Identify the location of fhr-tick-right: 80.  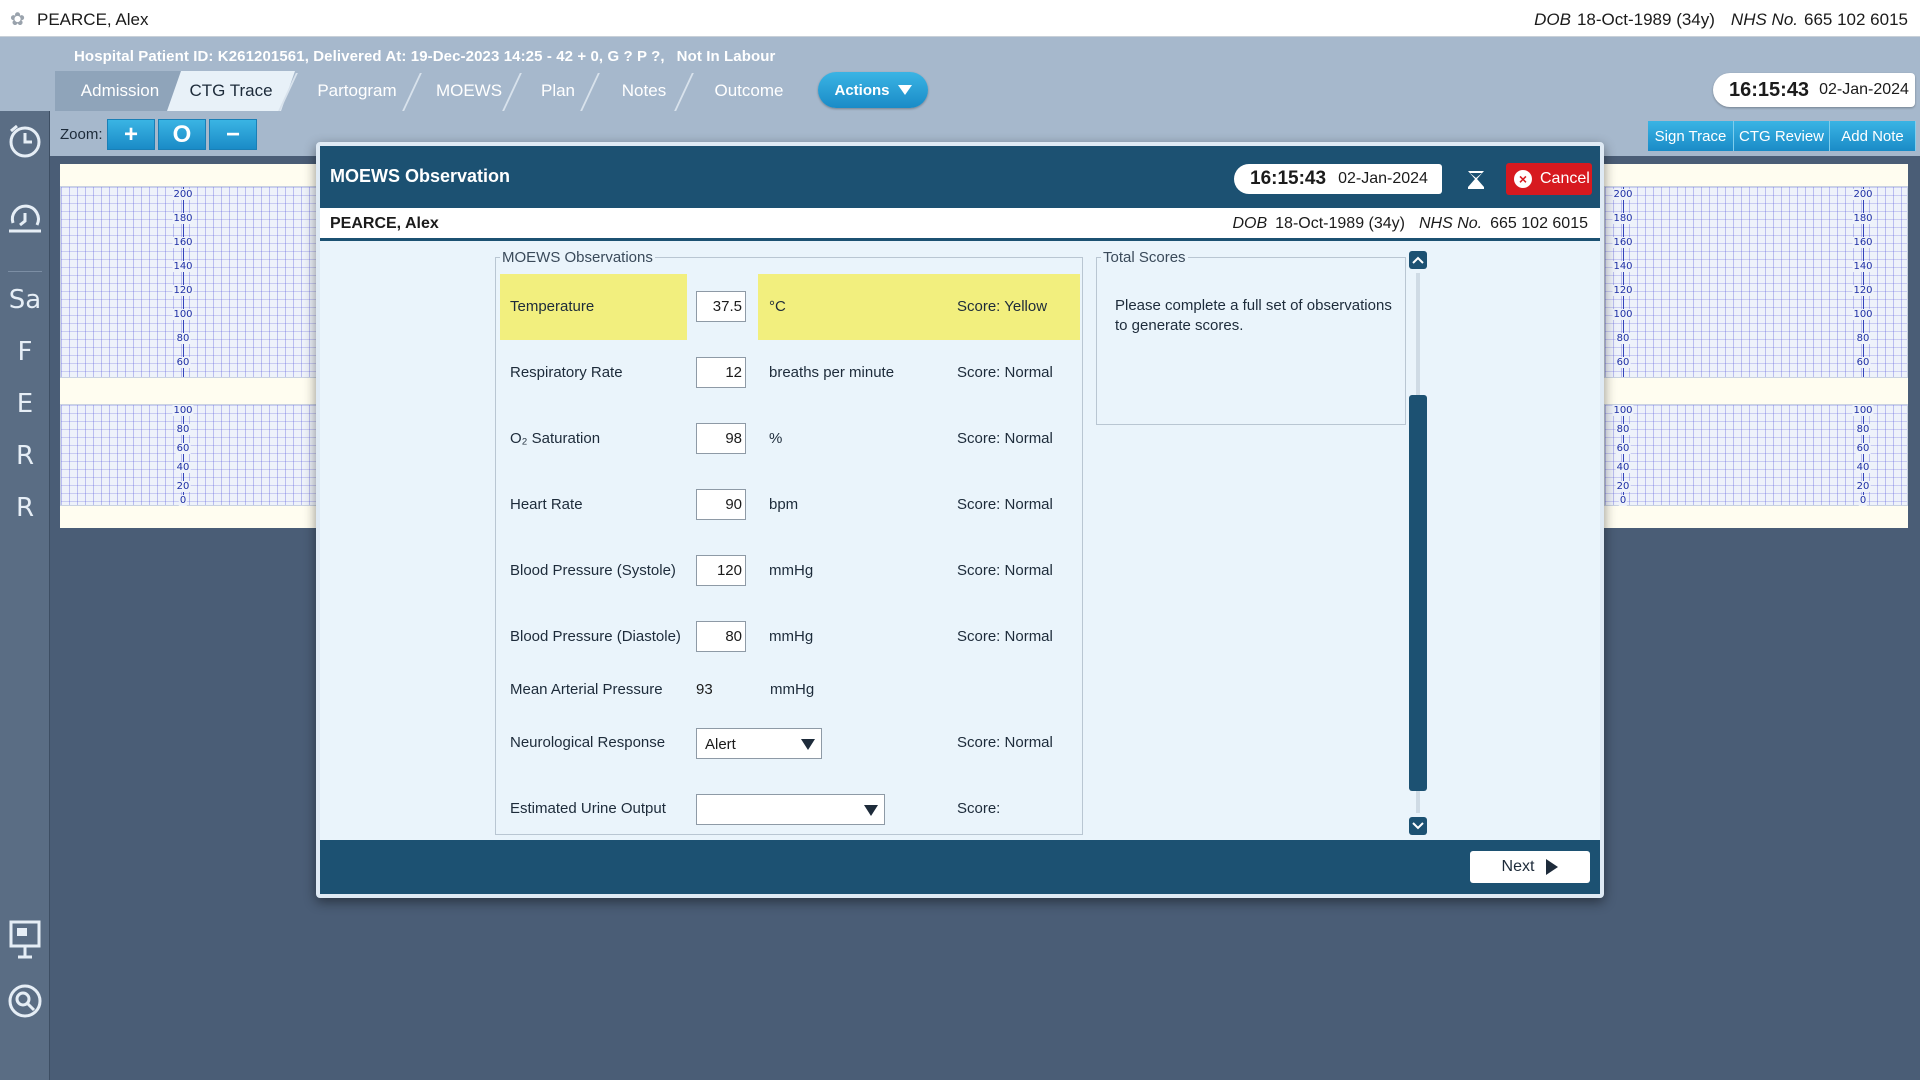
(1863, 338).